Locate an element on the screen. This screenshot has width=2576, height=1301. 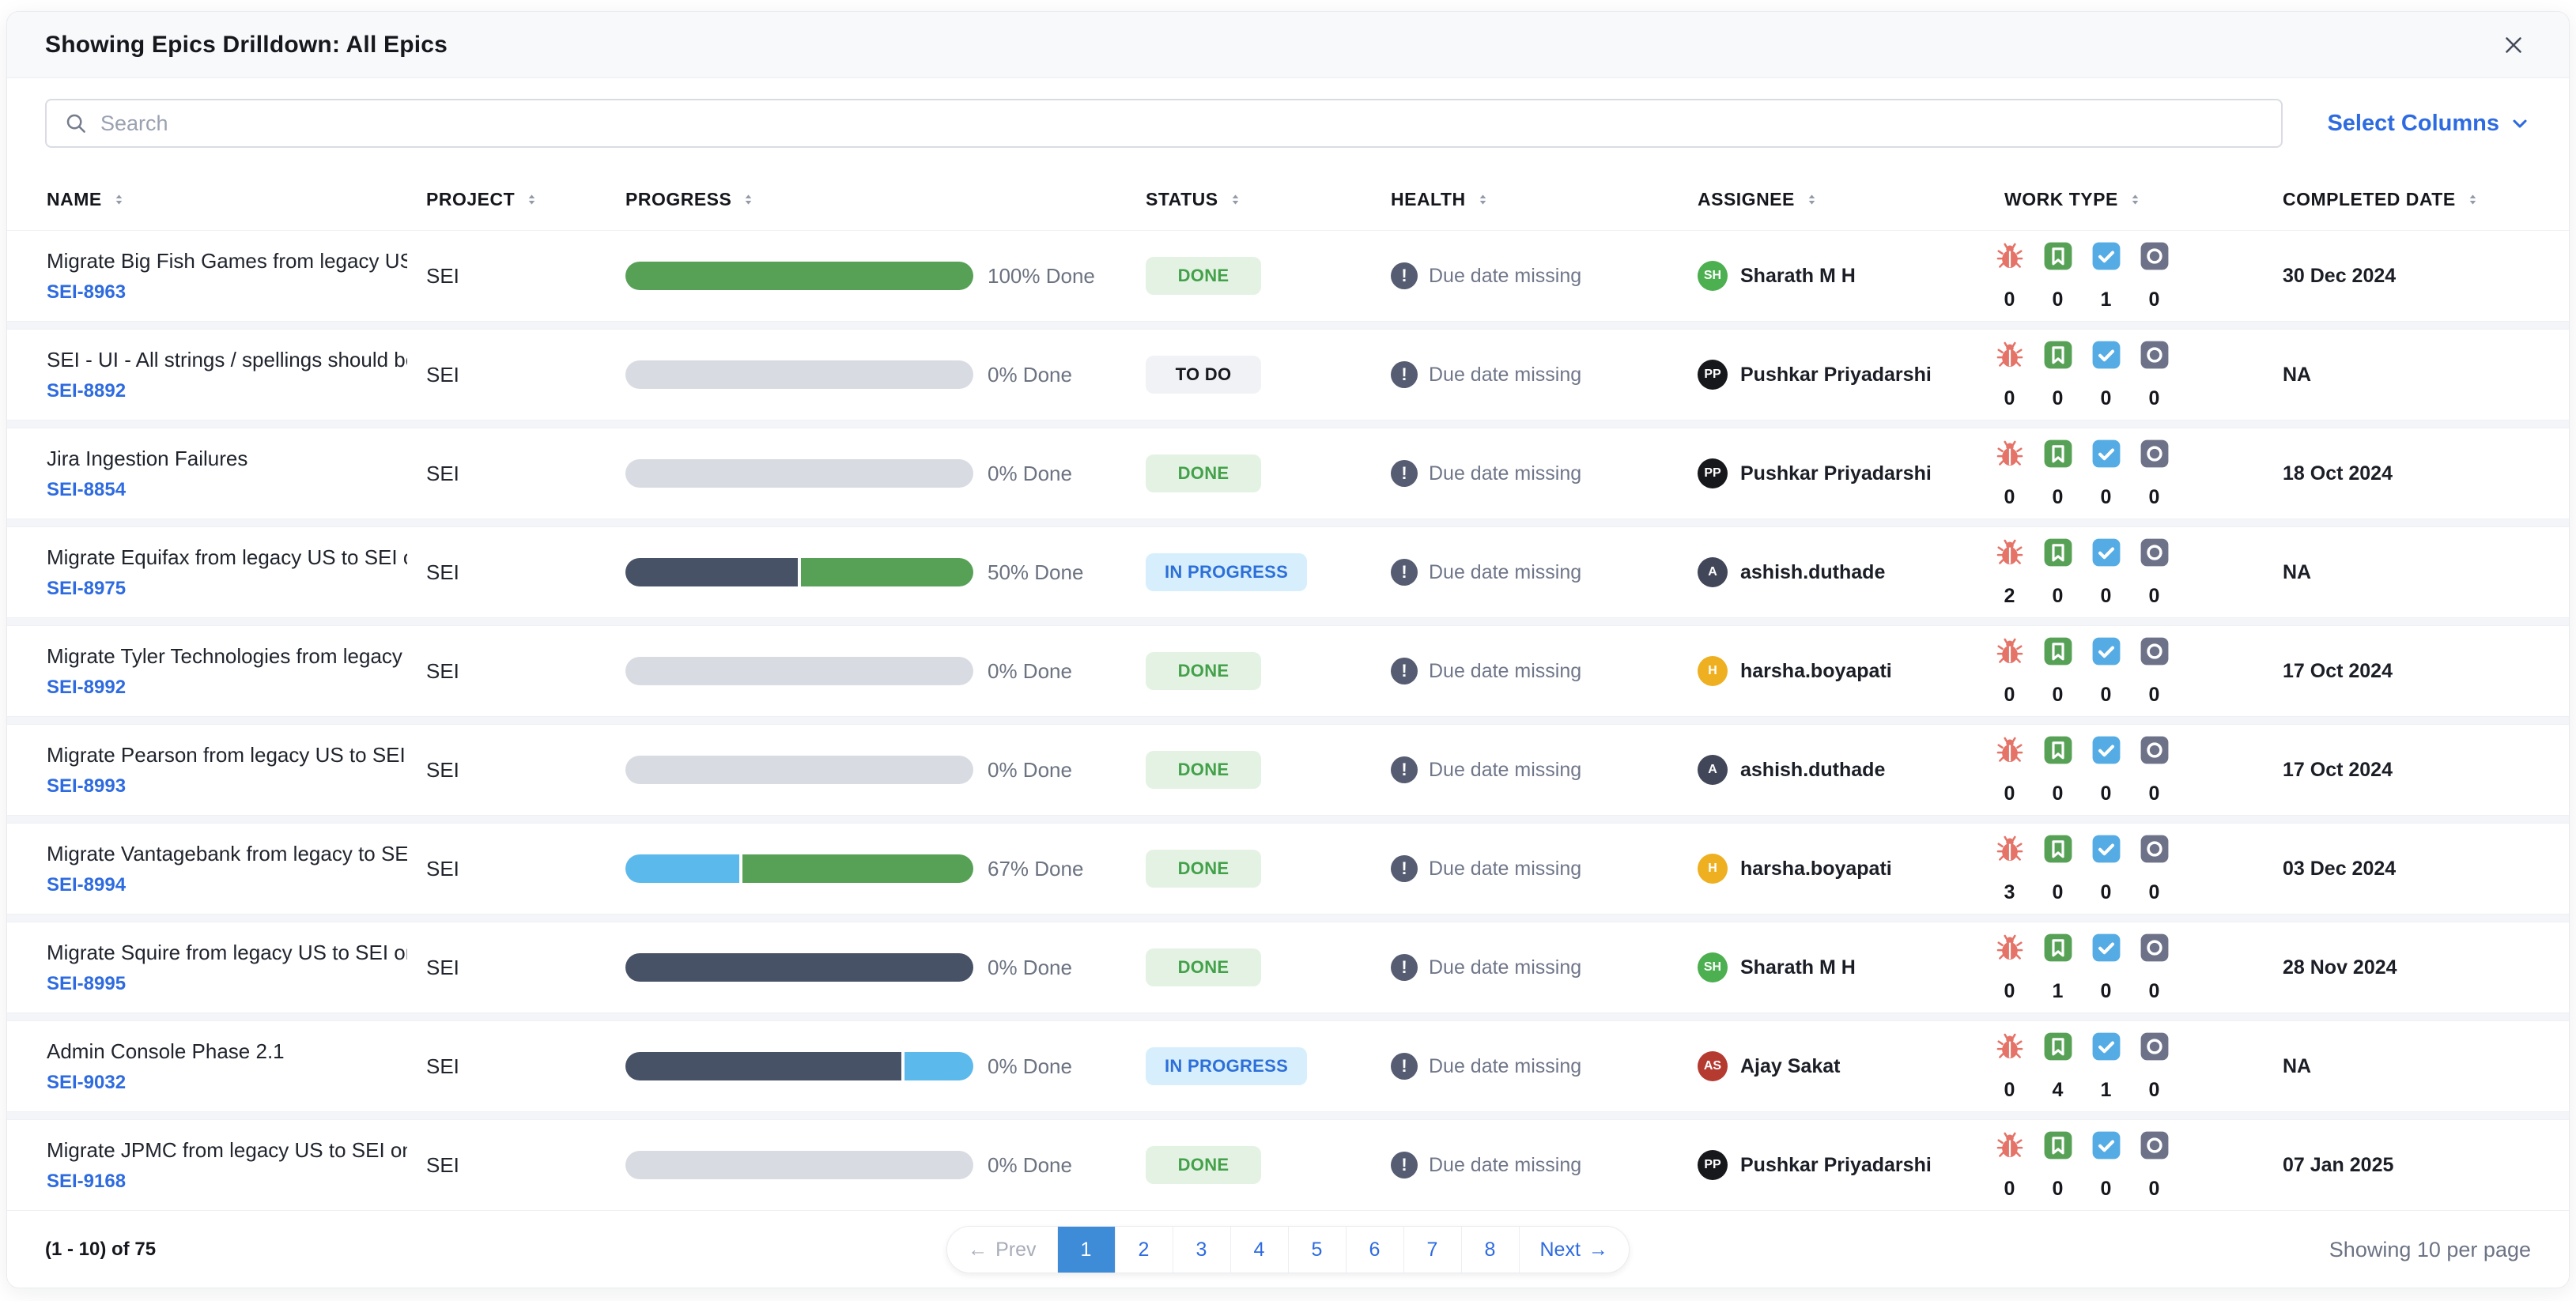
search-input is located at coordinates (1182, 124).